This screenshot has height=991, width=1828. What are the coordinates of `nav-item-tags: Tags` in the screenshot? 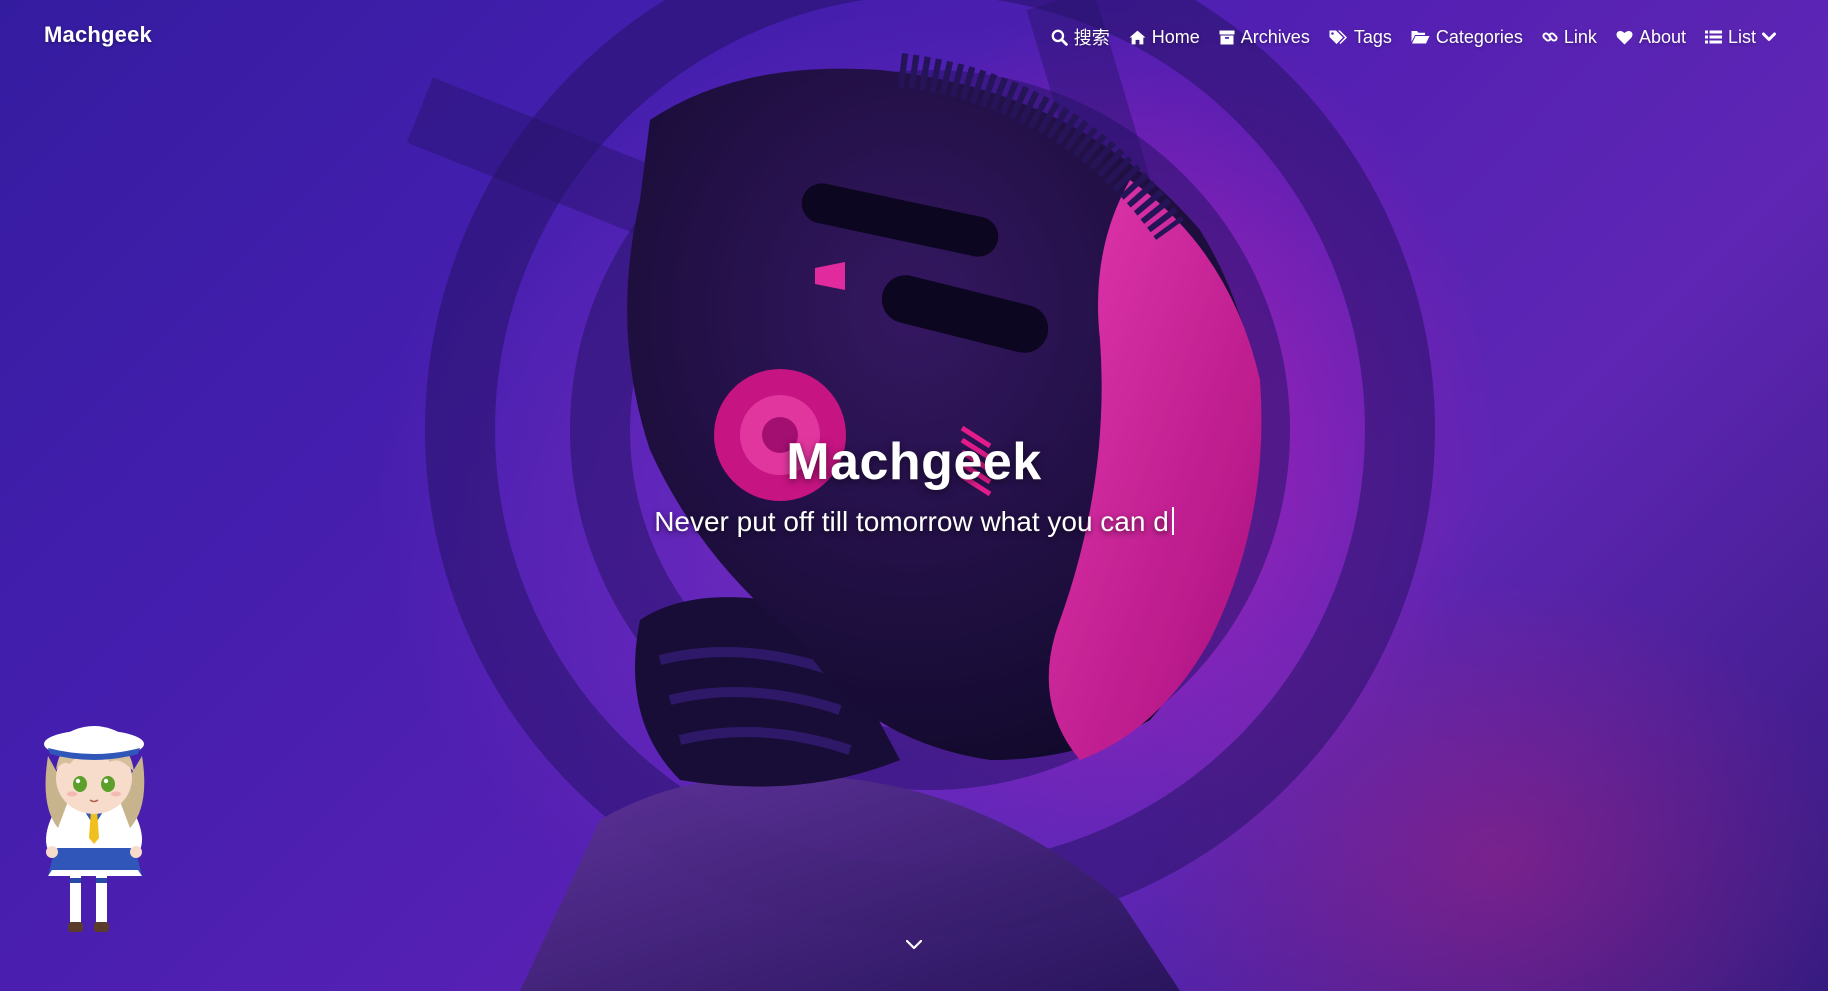 It's located at (1360, 37).